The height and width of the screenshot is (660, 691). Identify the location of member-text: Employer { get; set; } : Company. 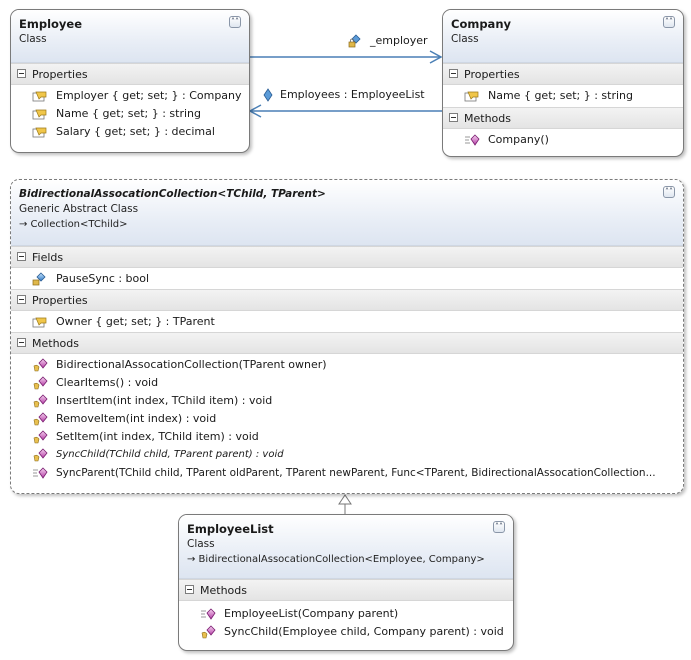
(149, 95).